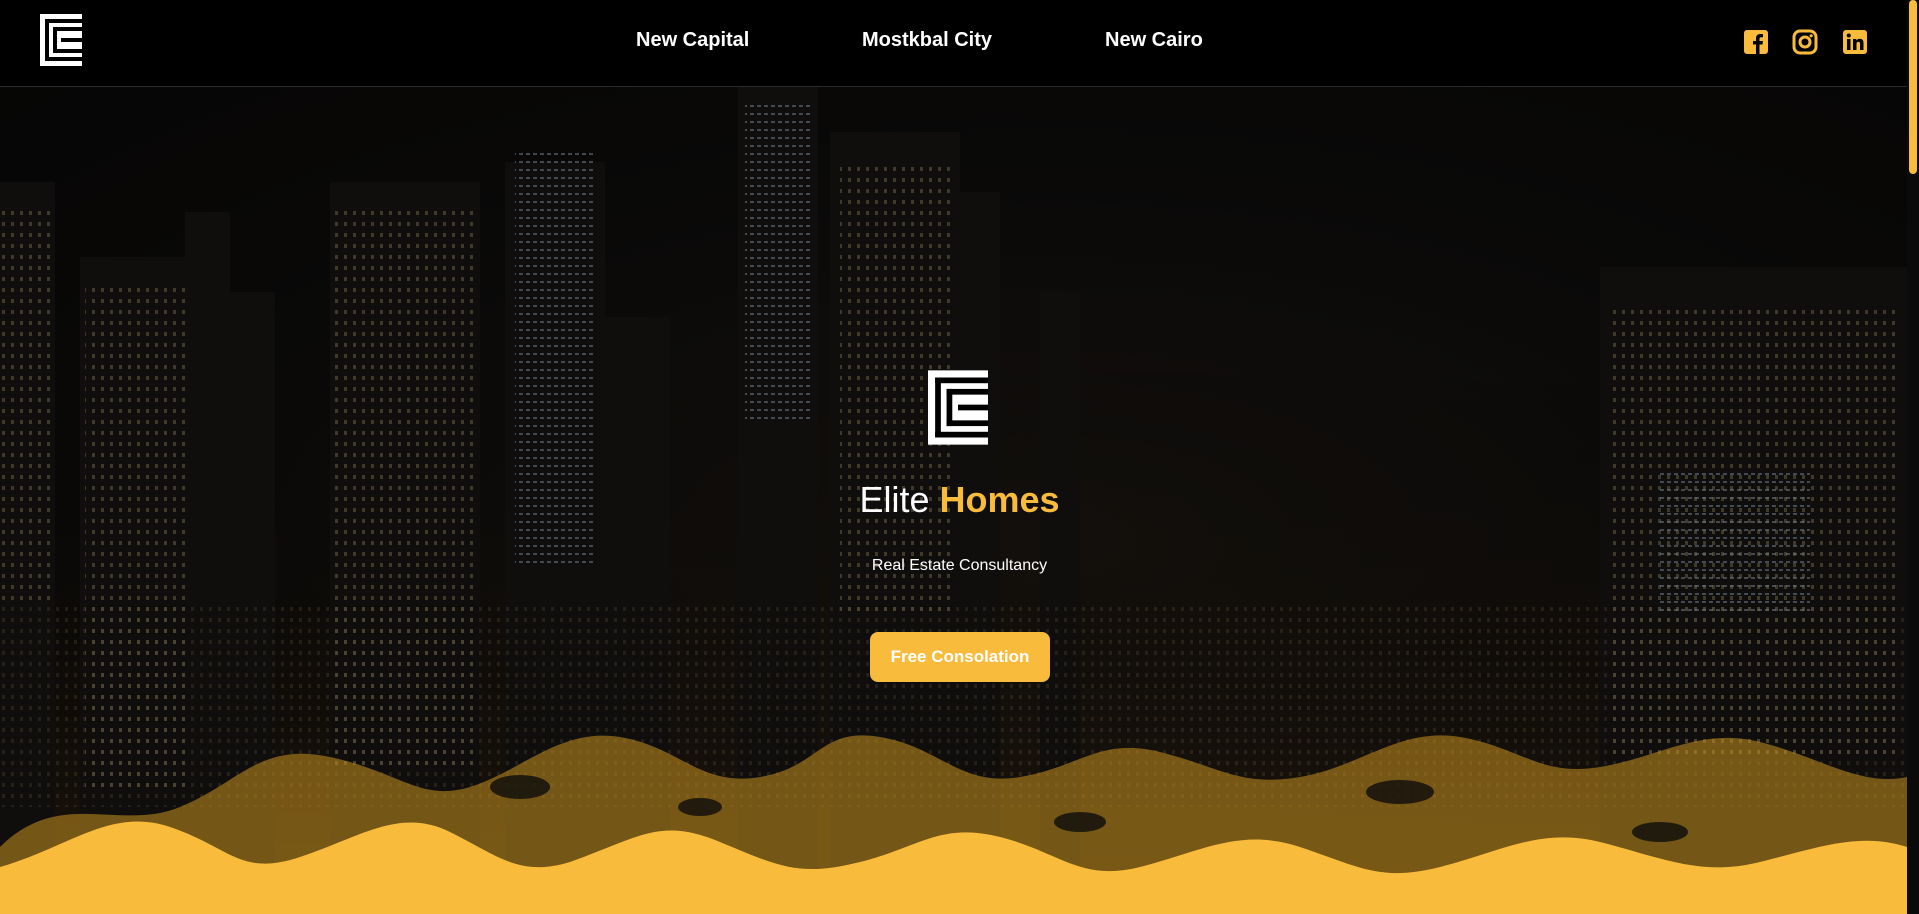 This screenshot has width=1919, height=914. What do you see at coordinates (1805, 42) in the screenshot?
I see `instagram-icon` at bounding box center [1805, 42].